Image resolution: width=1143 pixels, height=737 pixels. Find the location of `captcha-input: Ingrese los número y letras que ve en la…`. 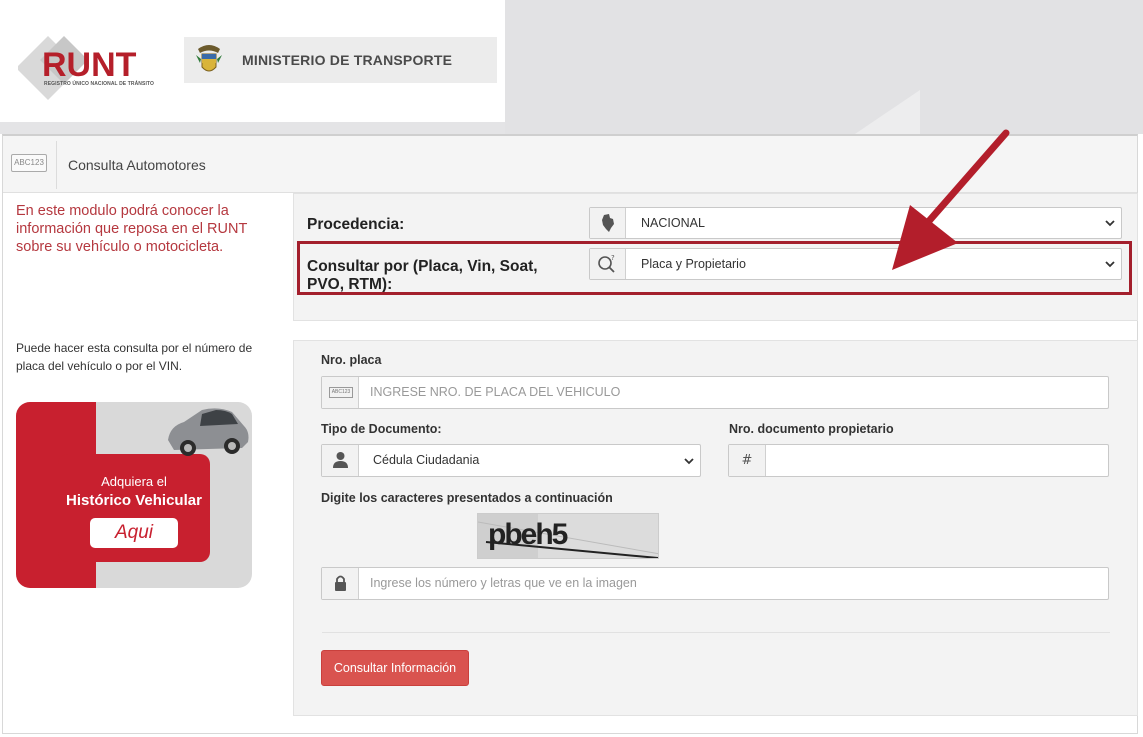

captcha-input: Ingrese los número y letras que ve en la… is located at coordinates (715, 583).